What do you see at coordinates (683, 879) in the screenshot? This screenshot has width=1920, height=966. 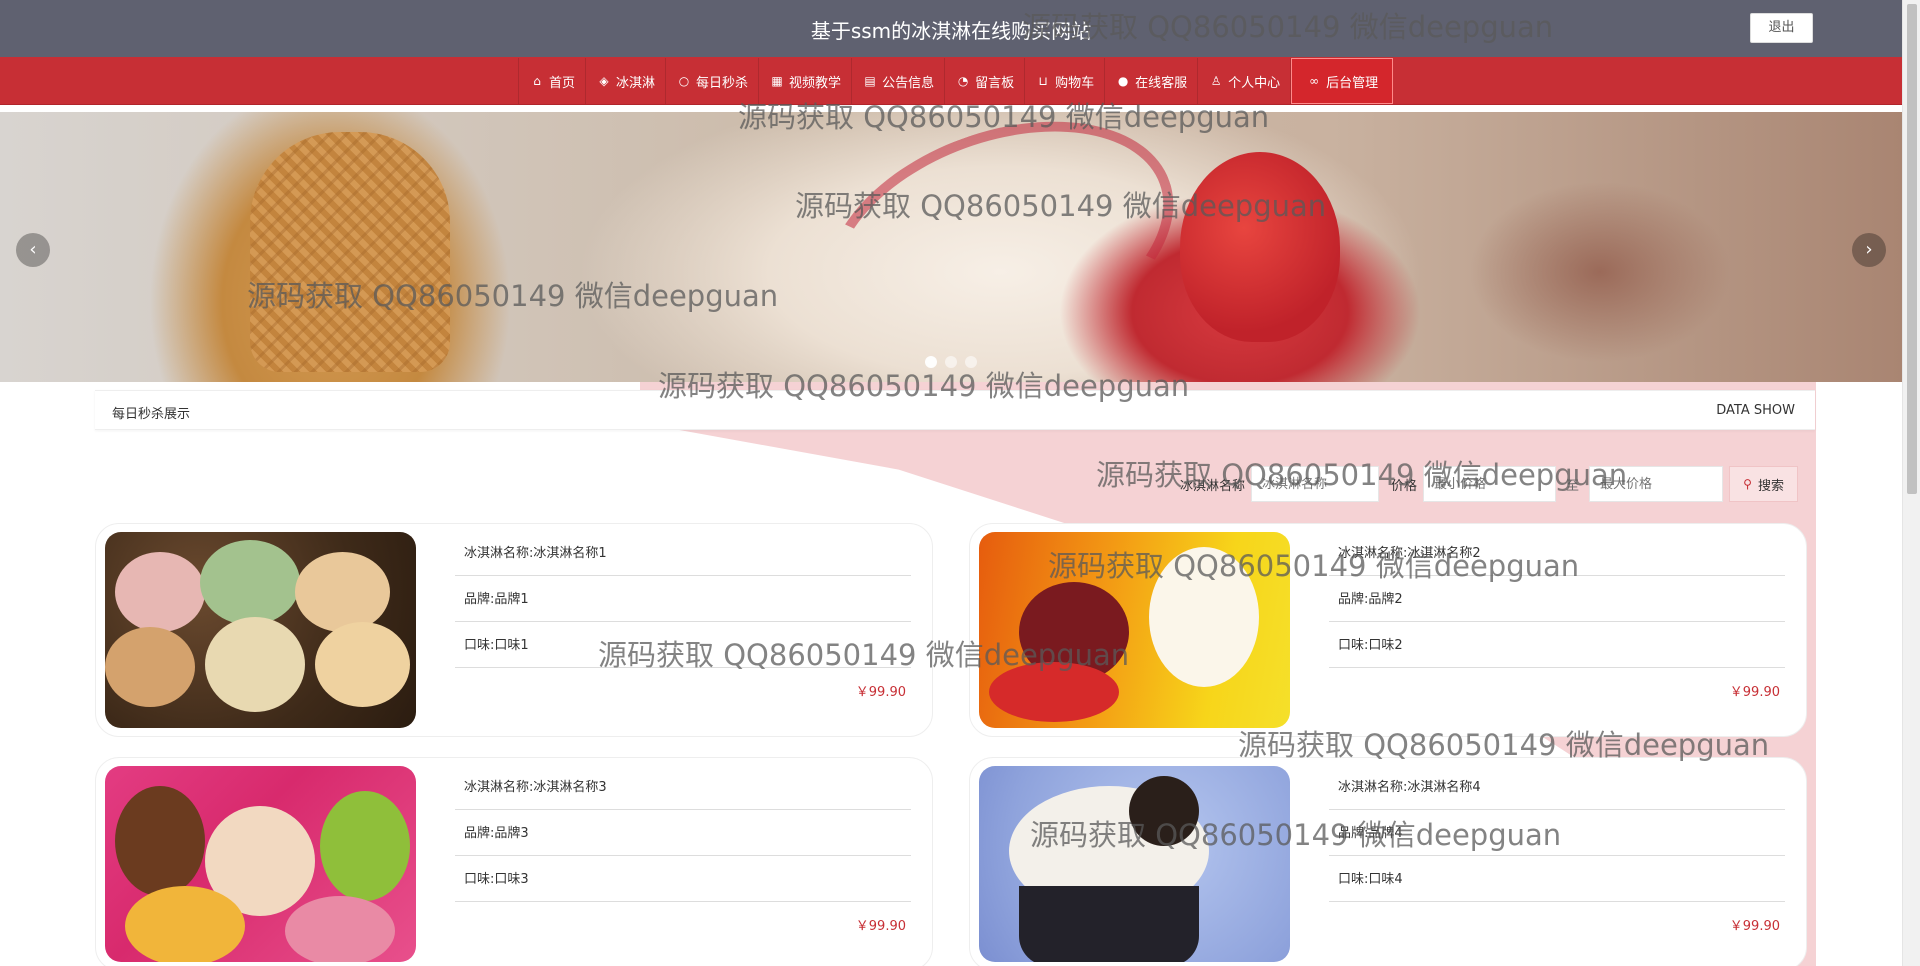 I see `product-flavor: 口味:口味3` at bounding box center [683, 879].